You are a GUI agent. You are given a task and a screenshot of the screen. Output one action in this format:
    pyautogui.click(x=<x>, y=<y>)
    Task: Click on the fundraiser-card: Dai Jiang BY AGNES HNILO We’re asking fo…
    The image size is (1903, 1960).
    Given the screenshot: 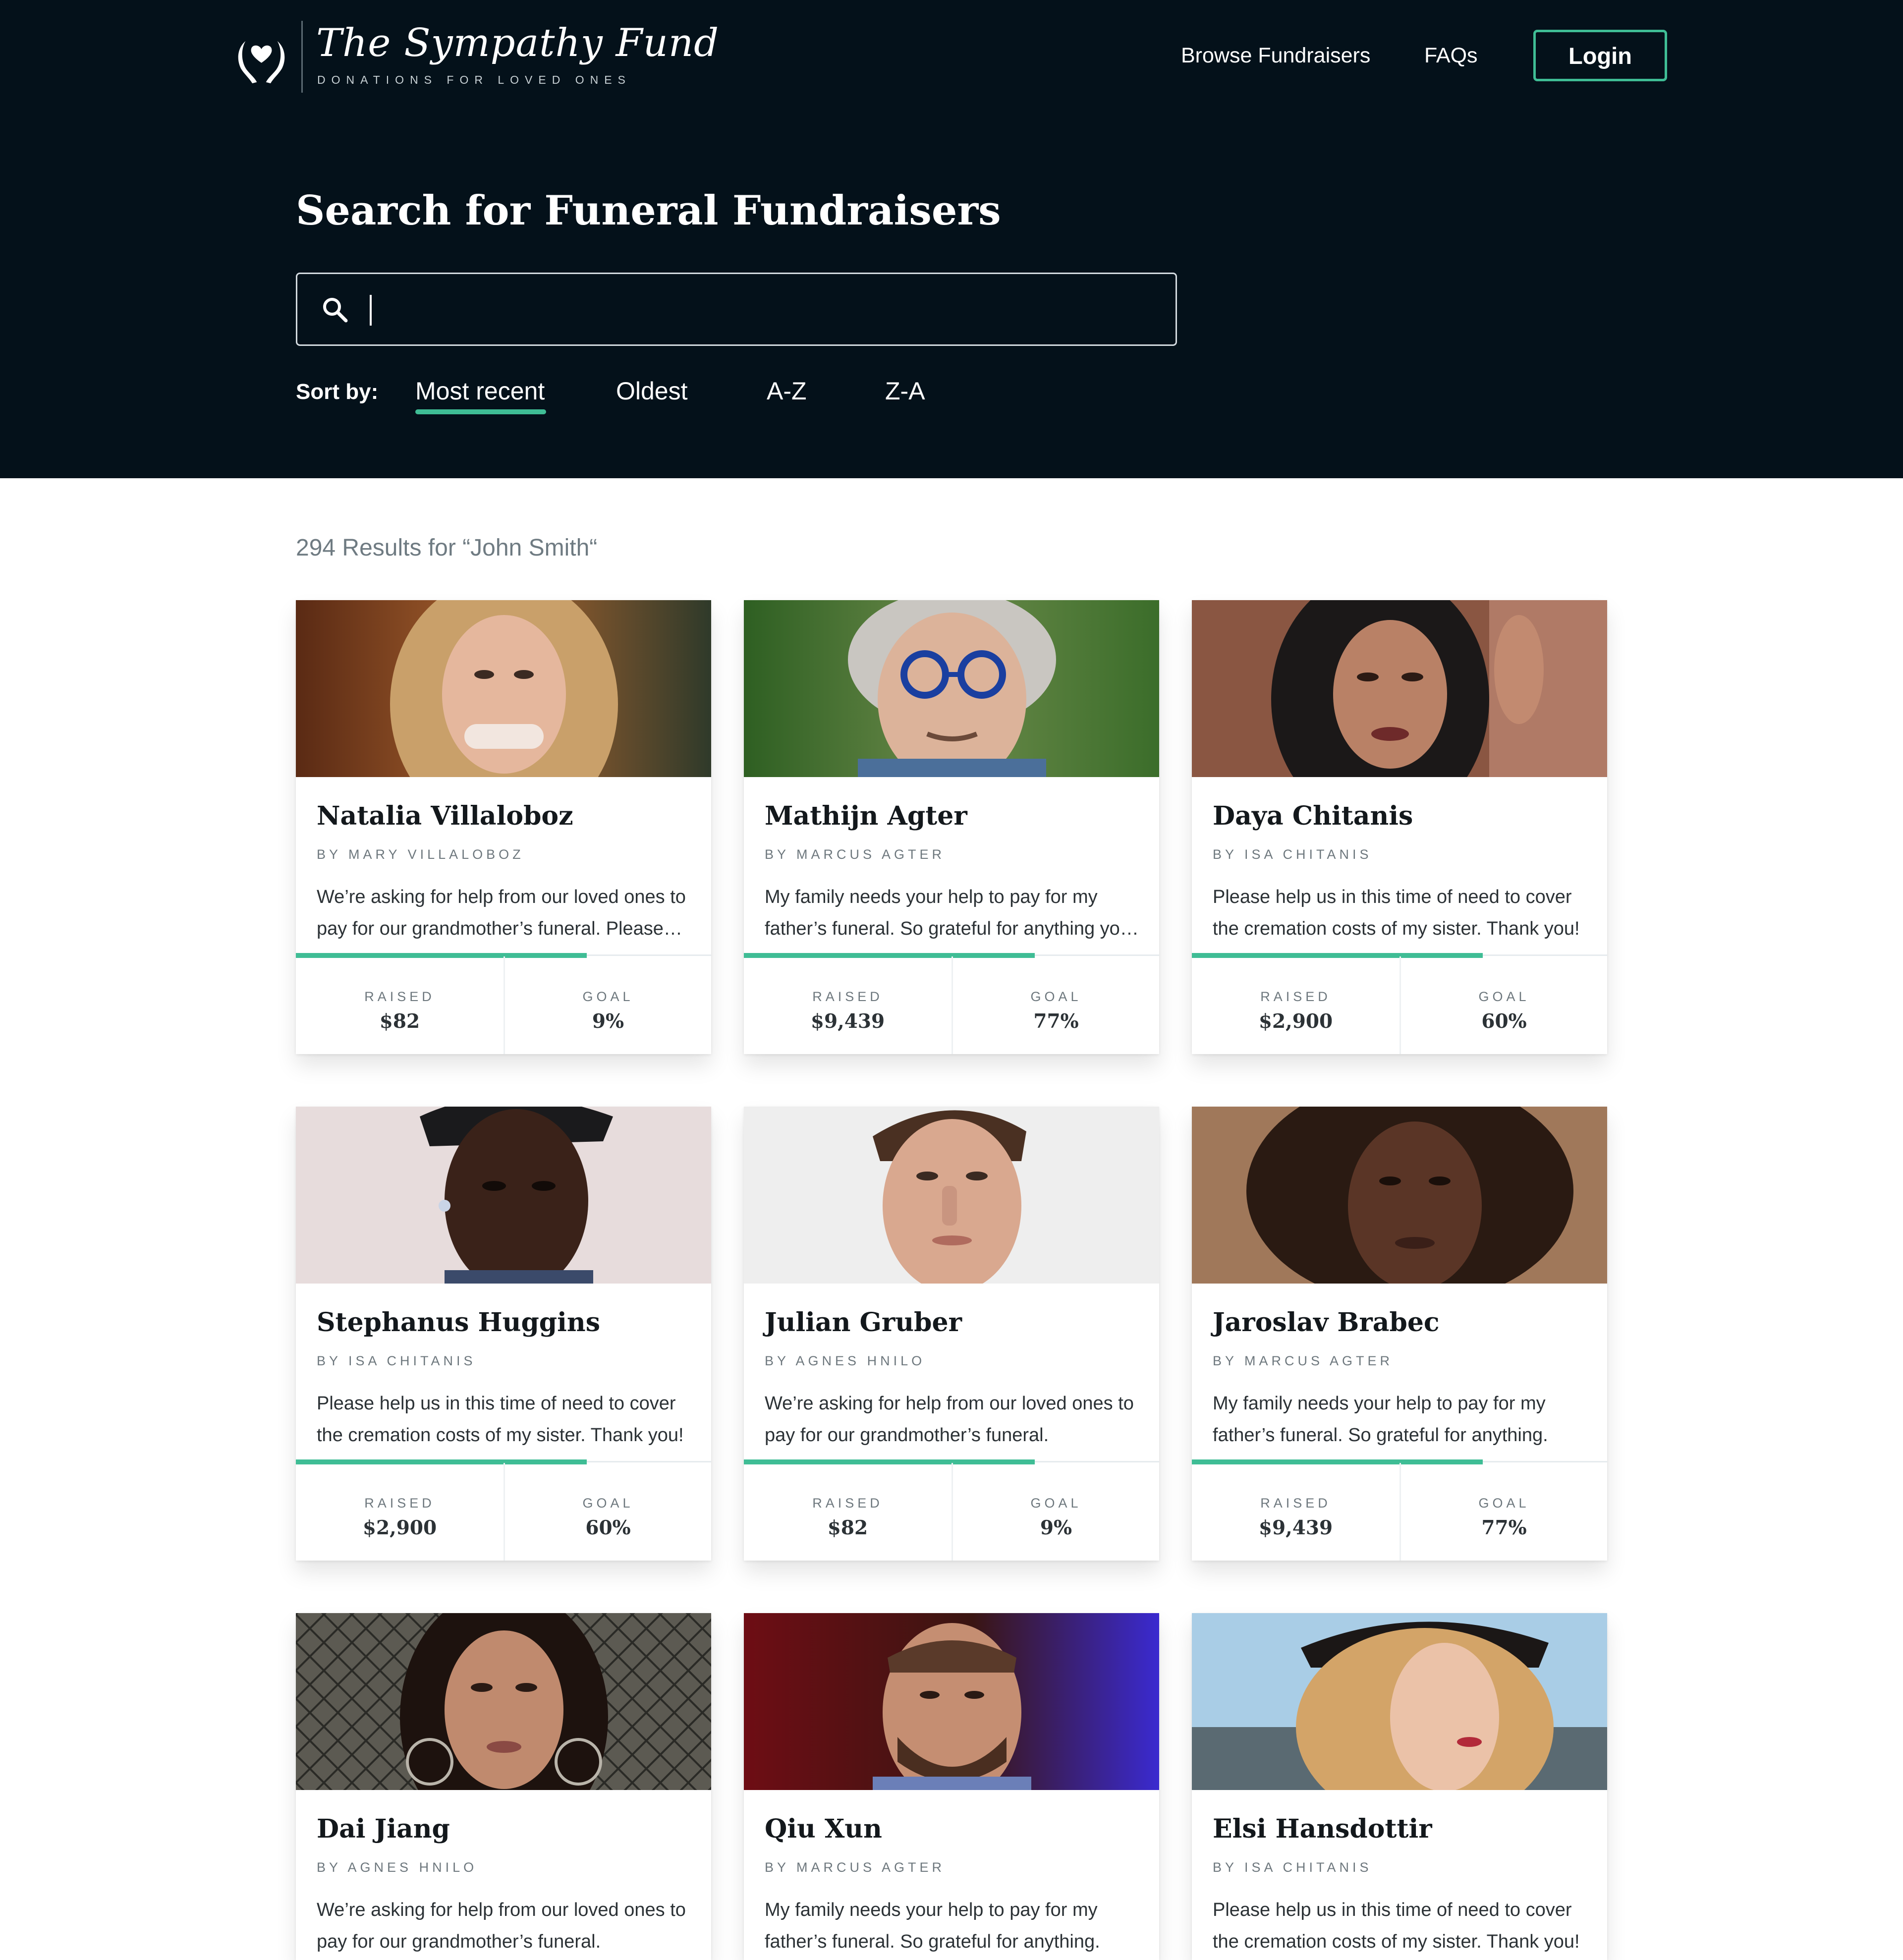 What is the action you would take?
    pyautogui.click(x=503, y=1786)
    